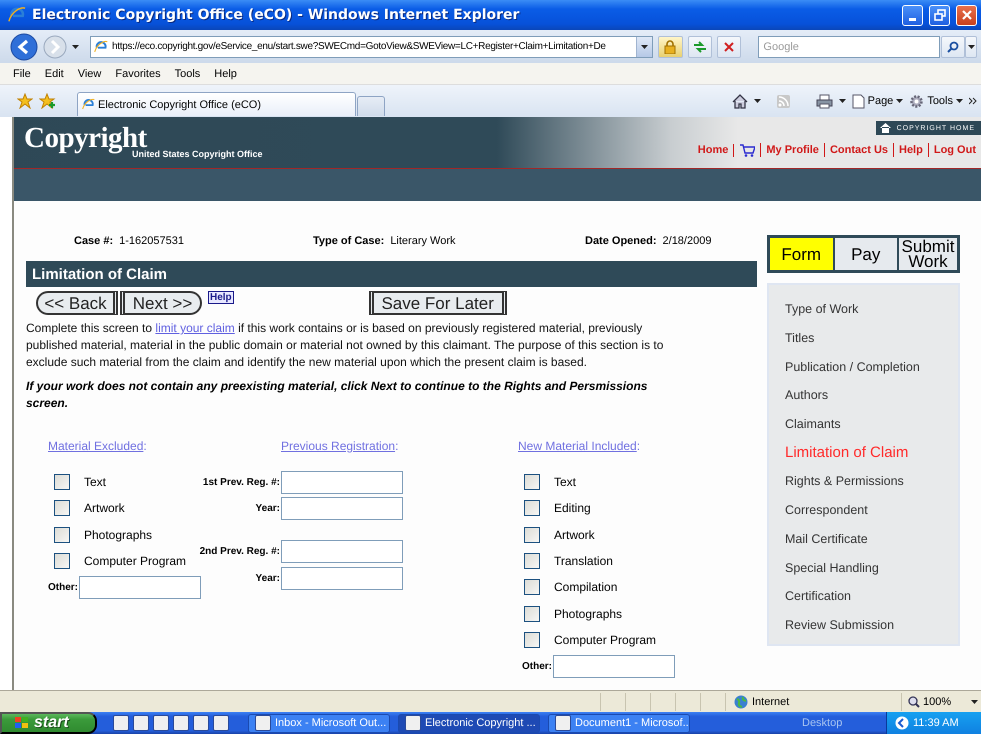 This screenshot has width=981, height=734. What do you see at coordinates (839, 625) in the screenshot?
I see `nav-item: Review Submission` at bounding box center [839, 625].